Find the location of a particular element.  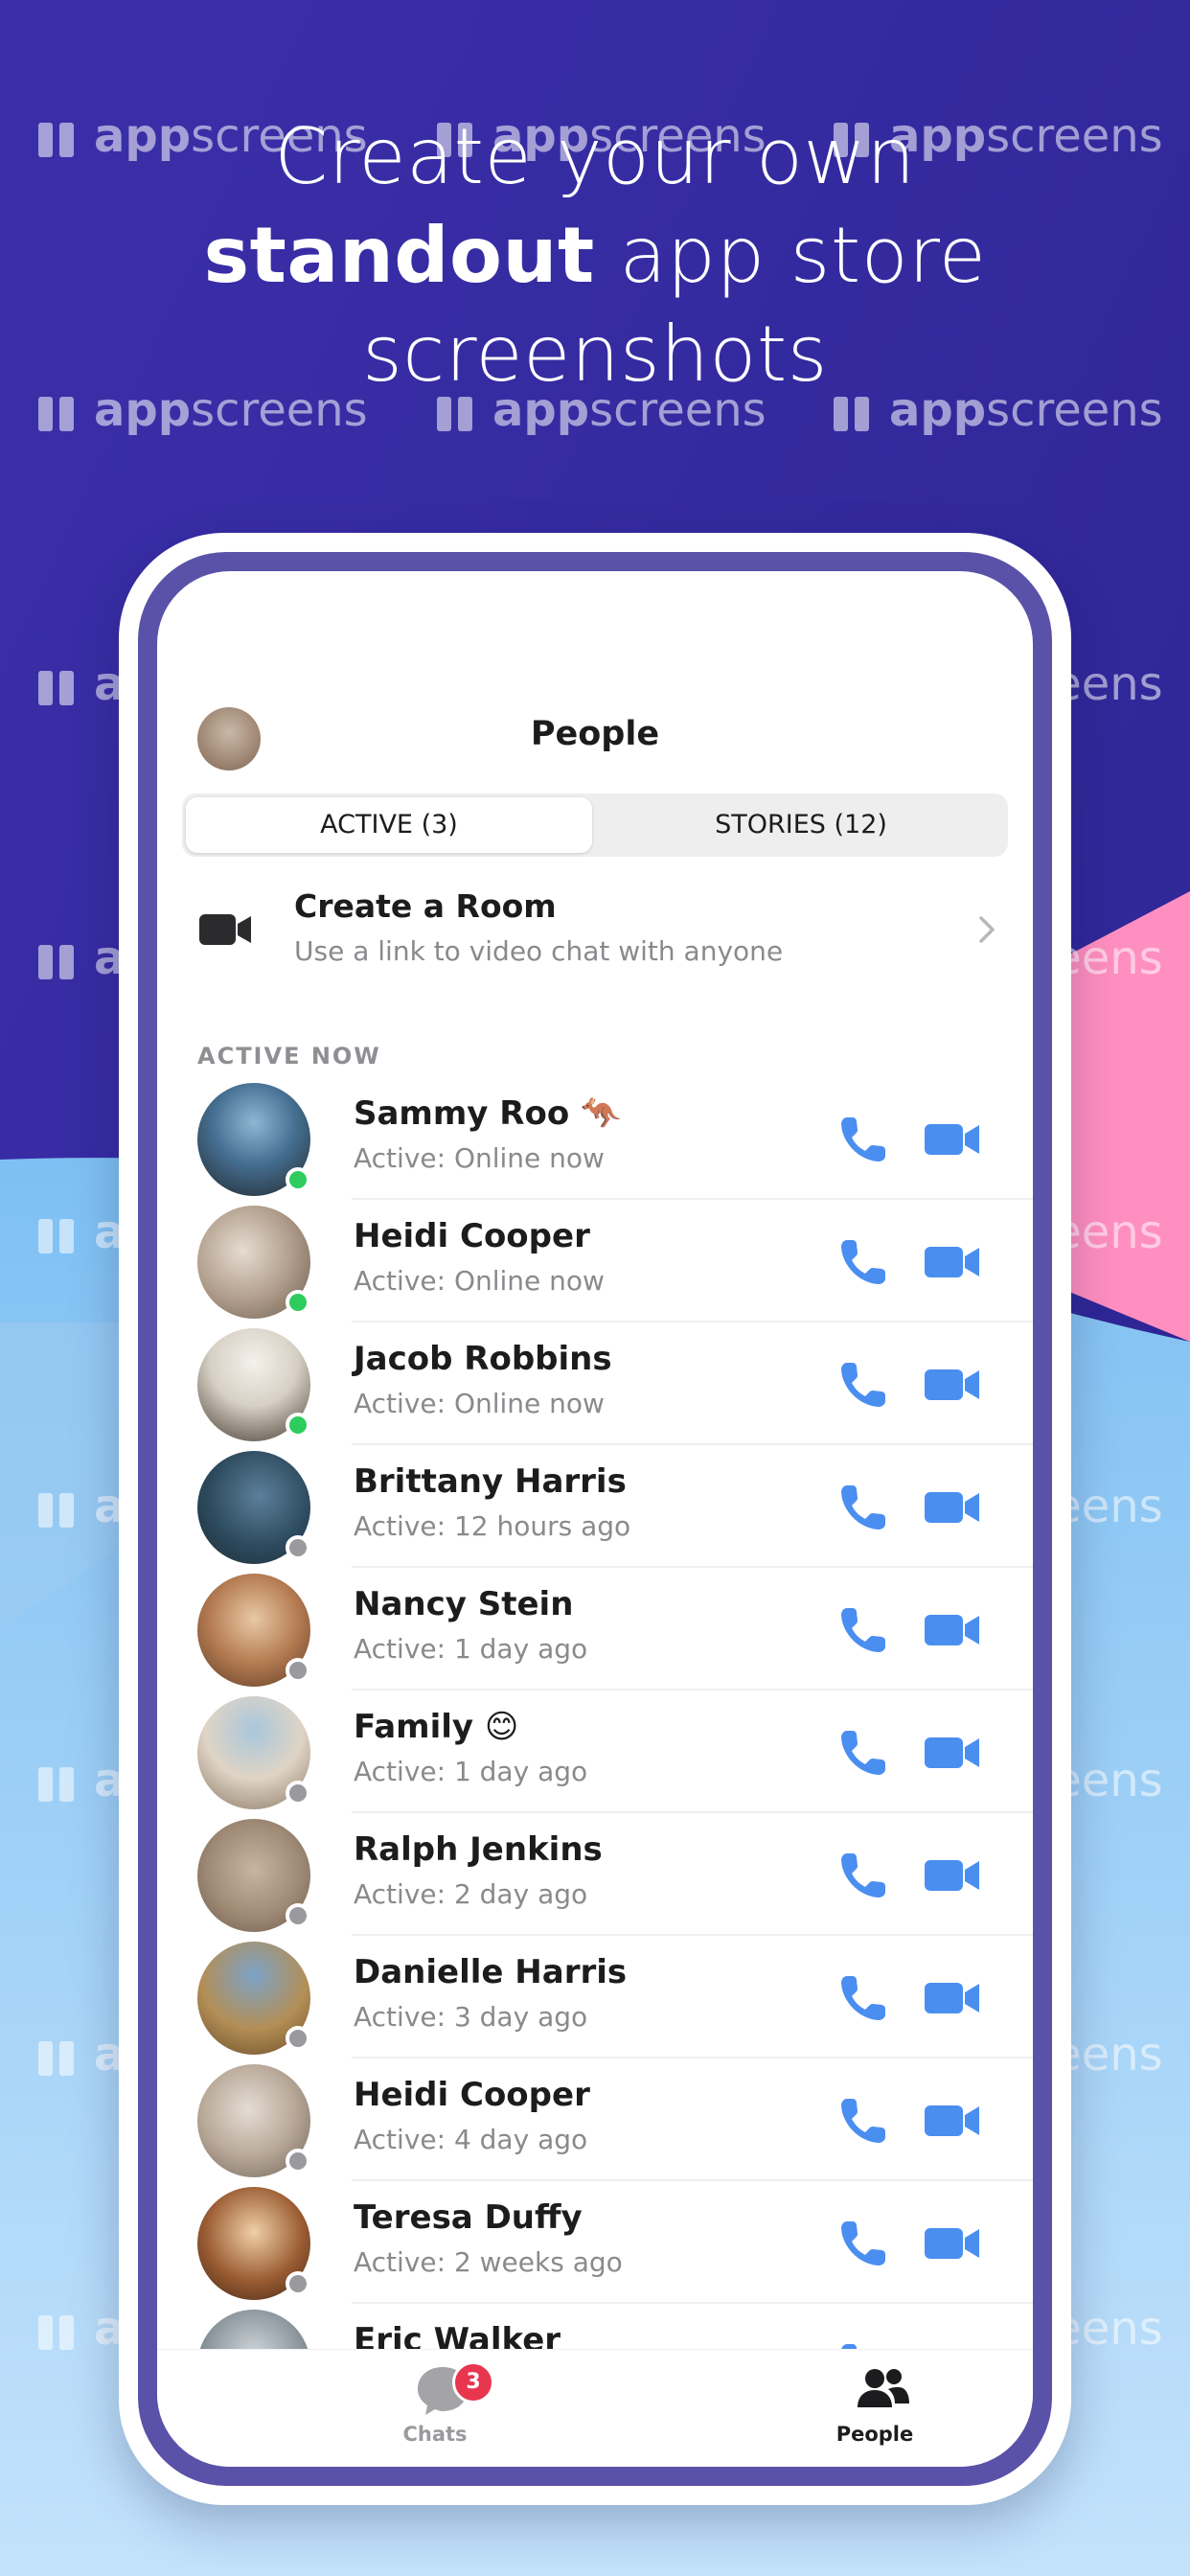

contact-row: Sammy Roo 🦘 Active: Online now is located at coordinates (595, 1138).